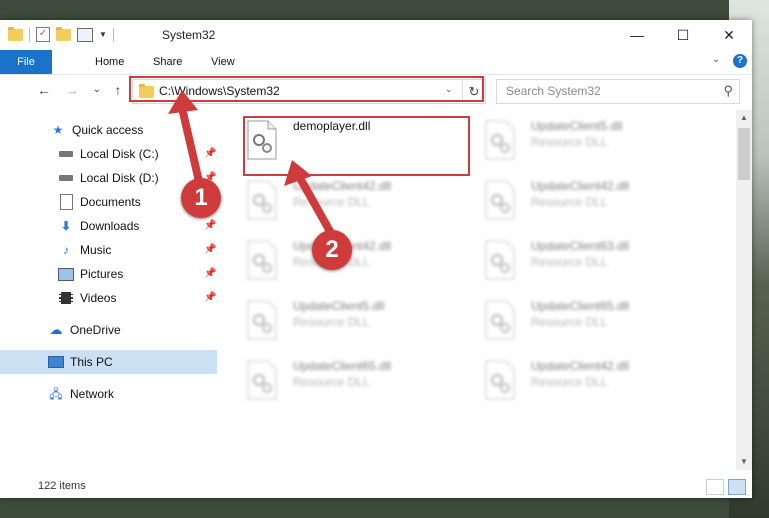  What do you see at coordinates (332, 250) in the screenshot?
I see `step-callout-2: 2` at bounding box center [332, 250].